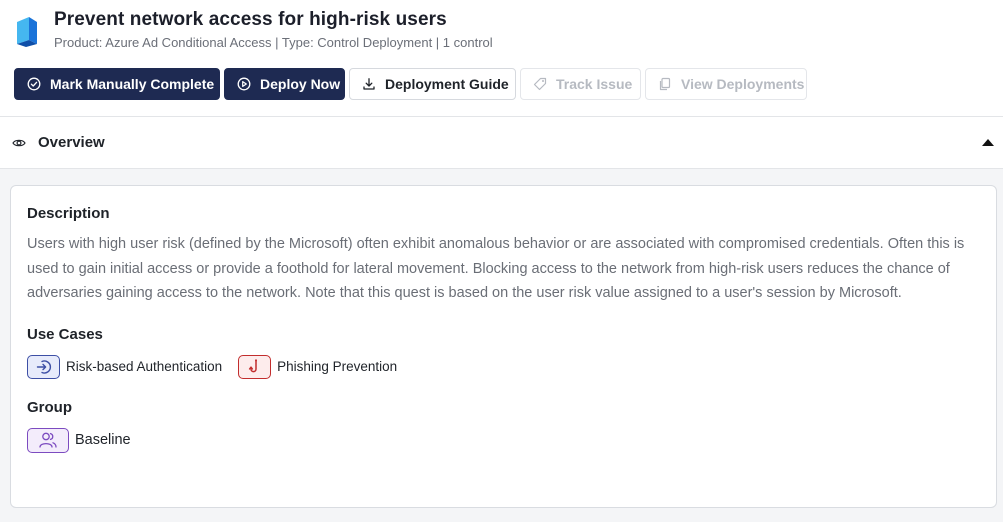 The image size is (1003, 522). I want to click on description-heading: Description, so click(68, 213).